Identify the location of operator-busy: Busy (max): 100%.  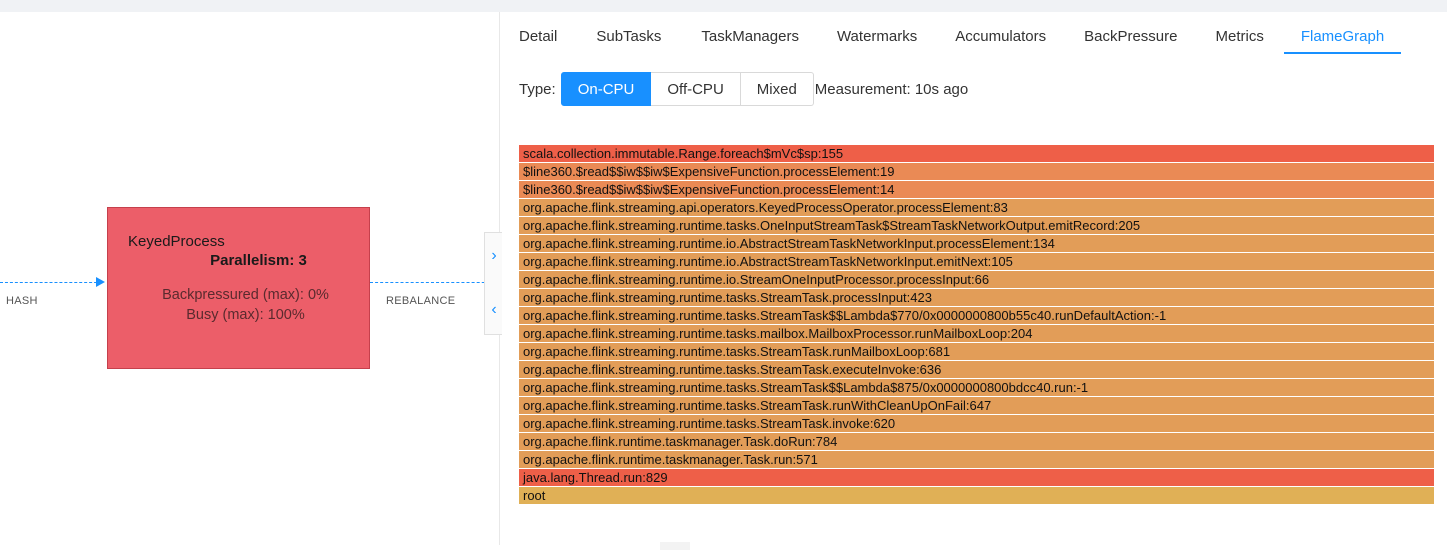
(245, 315).